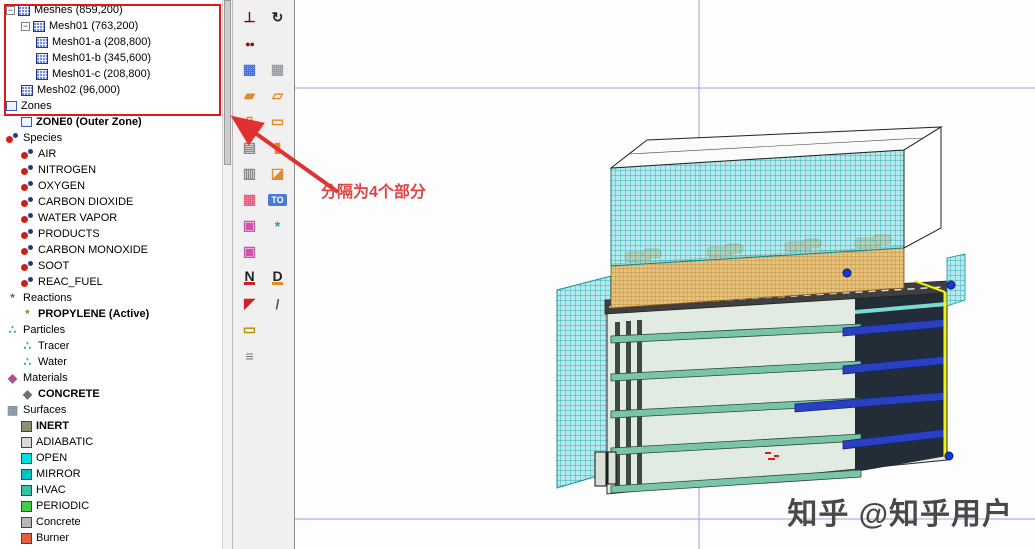  I want to click on tree-item-mirror: MIRROR, so click(111, 474).